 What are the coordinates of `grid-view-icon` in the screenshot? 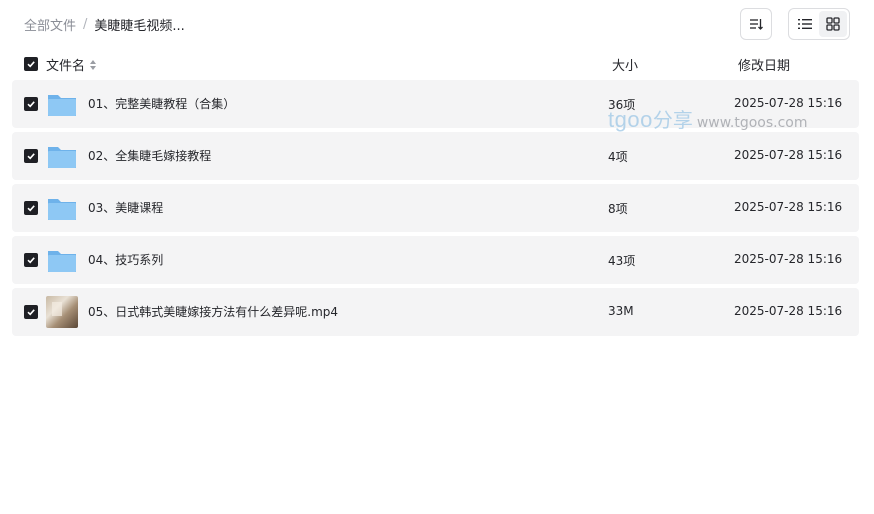 It's located at (833, 24).